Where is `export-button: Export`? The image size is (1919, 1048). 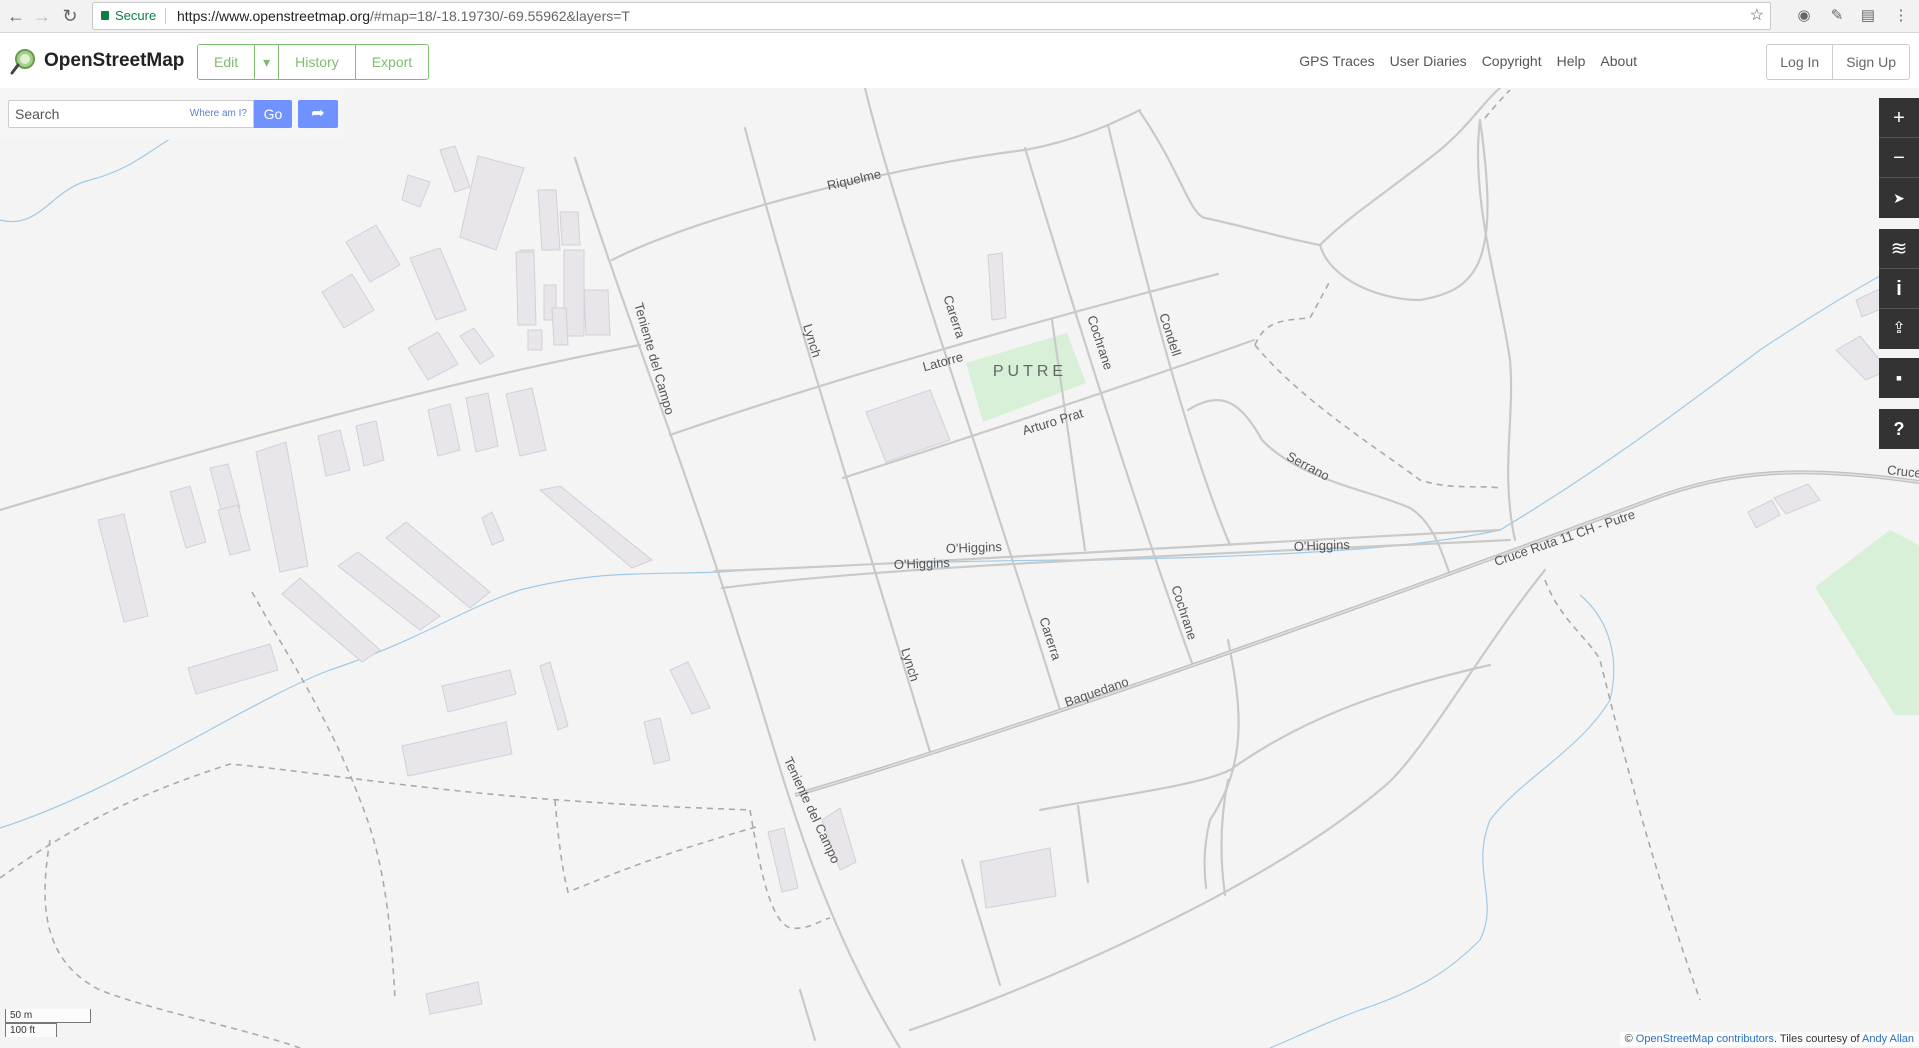
export-button: Export is located at coordinates (392, 62).